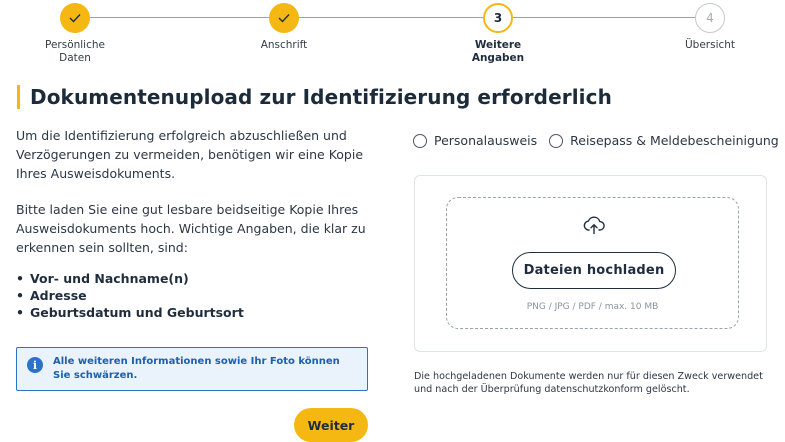 The image size is (785, 442). What do you see at coordinates (710, 45) in the screenshot?
I see `step-label: Übersicht` at bounding box center [710, 45].